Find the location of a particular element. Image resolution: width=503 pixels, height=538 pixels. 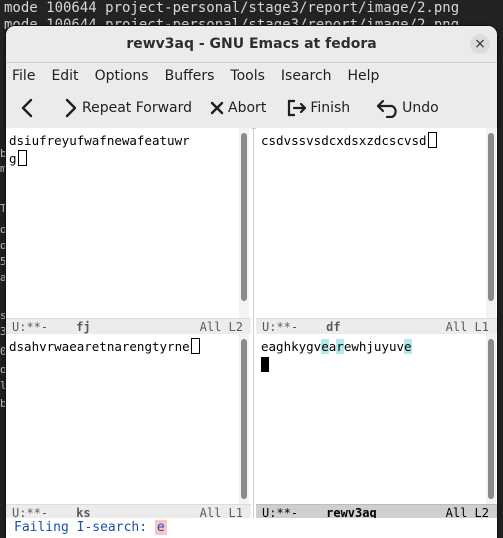

chevron-left-icon is located at coordinates (27, 108).